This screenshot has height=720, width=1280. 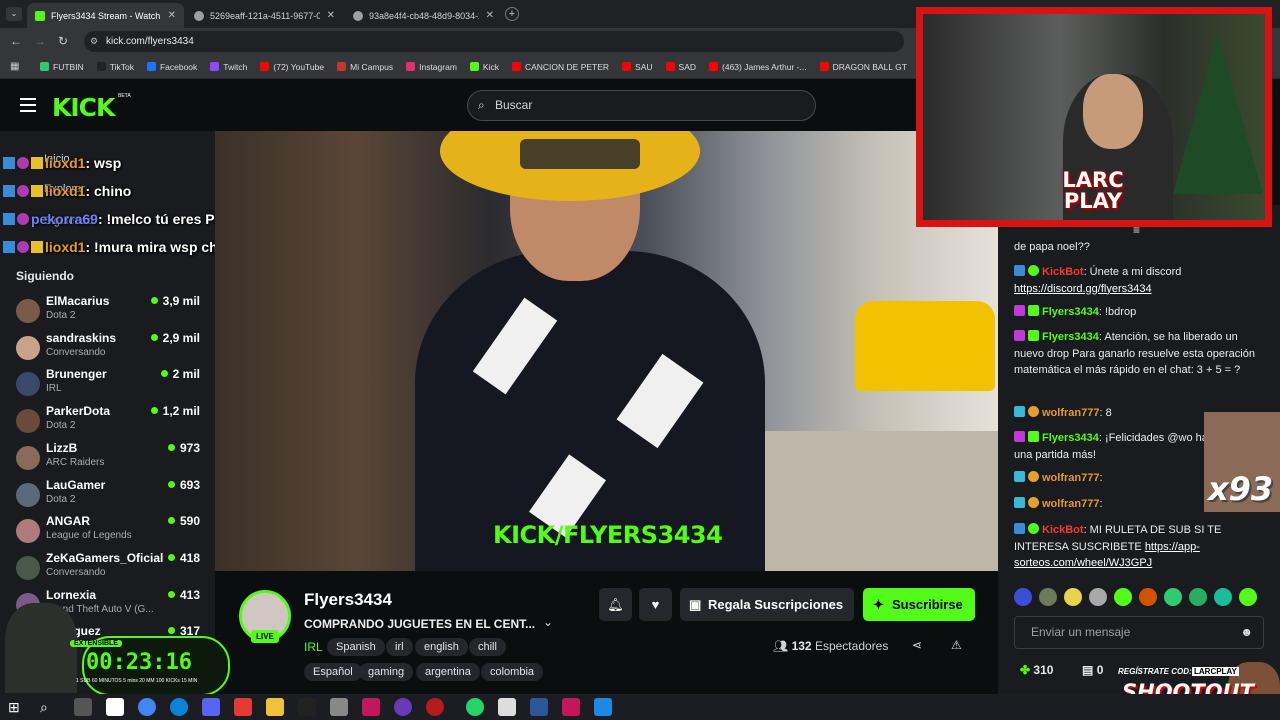 What do you see at coordinates (111, 532) in the screenshot?
I see `followed-channel: ANGAR League of Legends 590` at bounding box center [111, 532].